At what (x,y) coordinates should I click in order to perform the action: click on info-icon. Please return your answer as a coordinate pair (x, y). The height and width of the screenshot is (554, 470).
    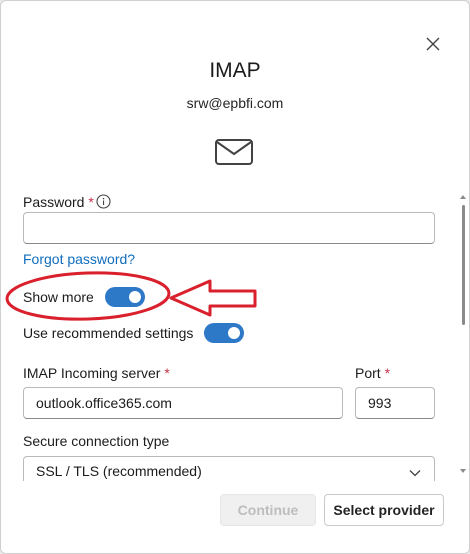
    Looking at the image, I should click on (103, 201).